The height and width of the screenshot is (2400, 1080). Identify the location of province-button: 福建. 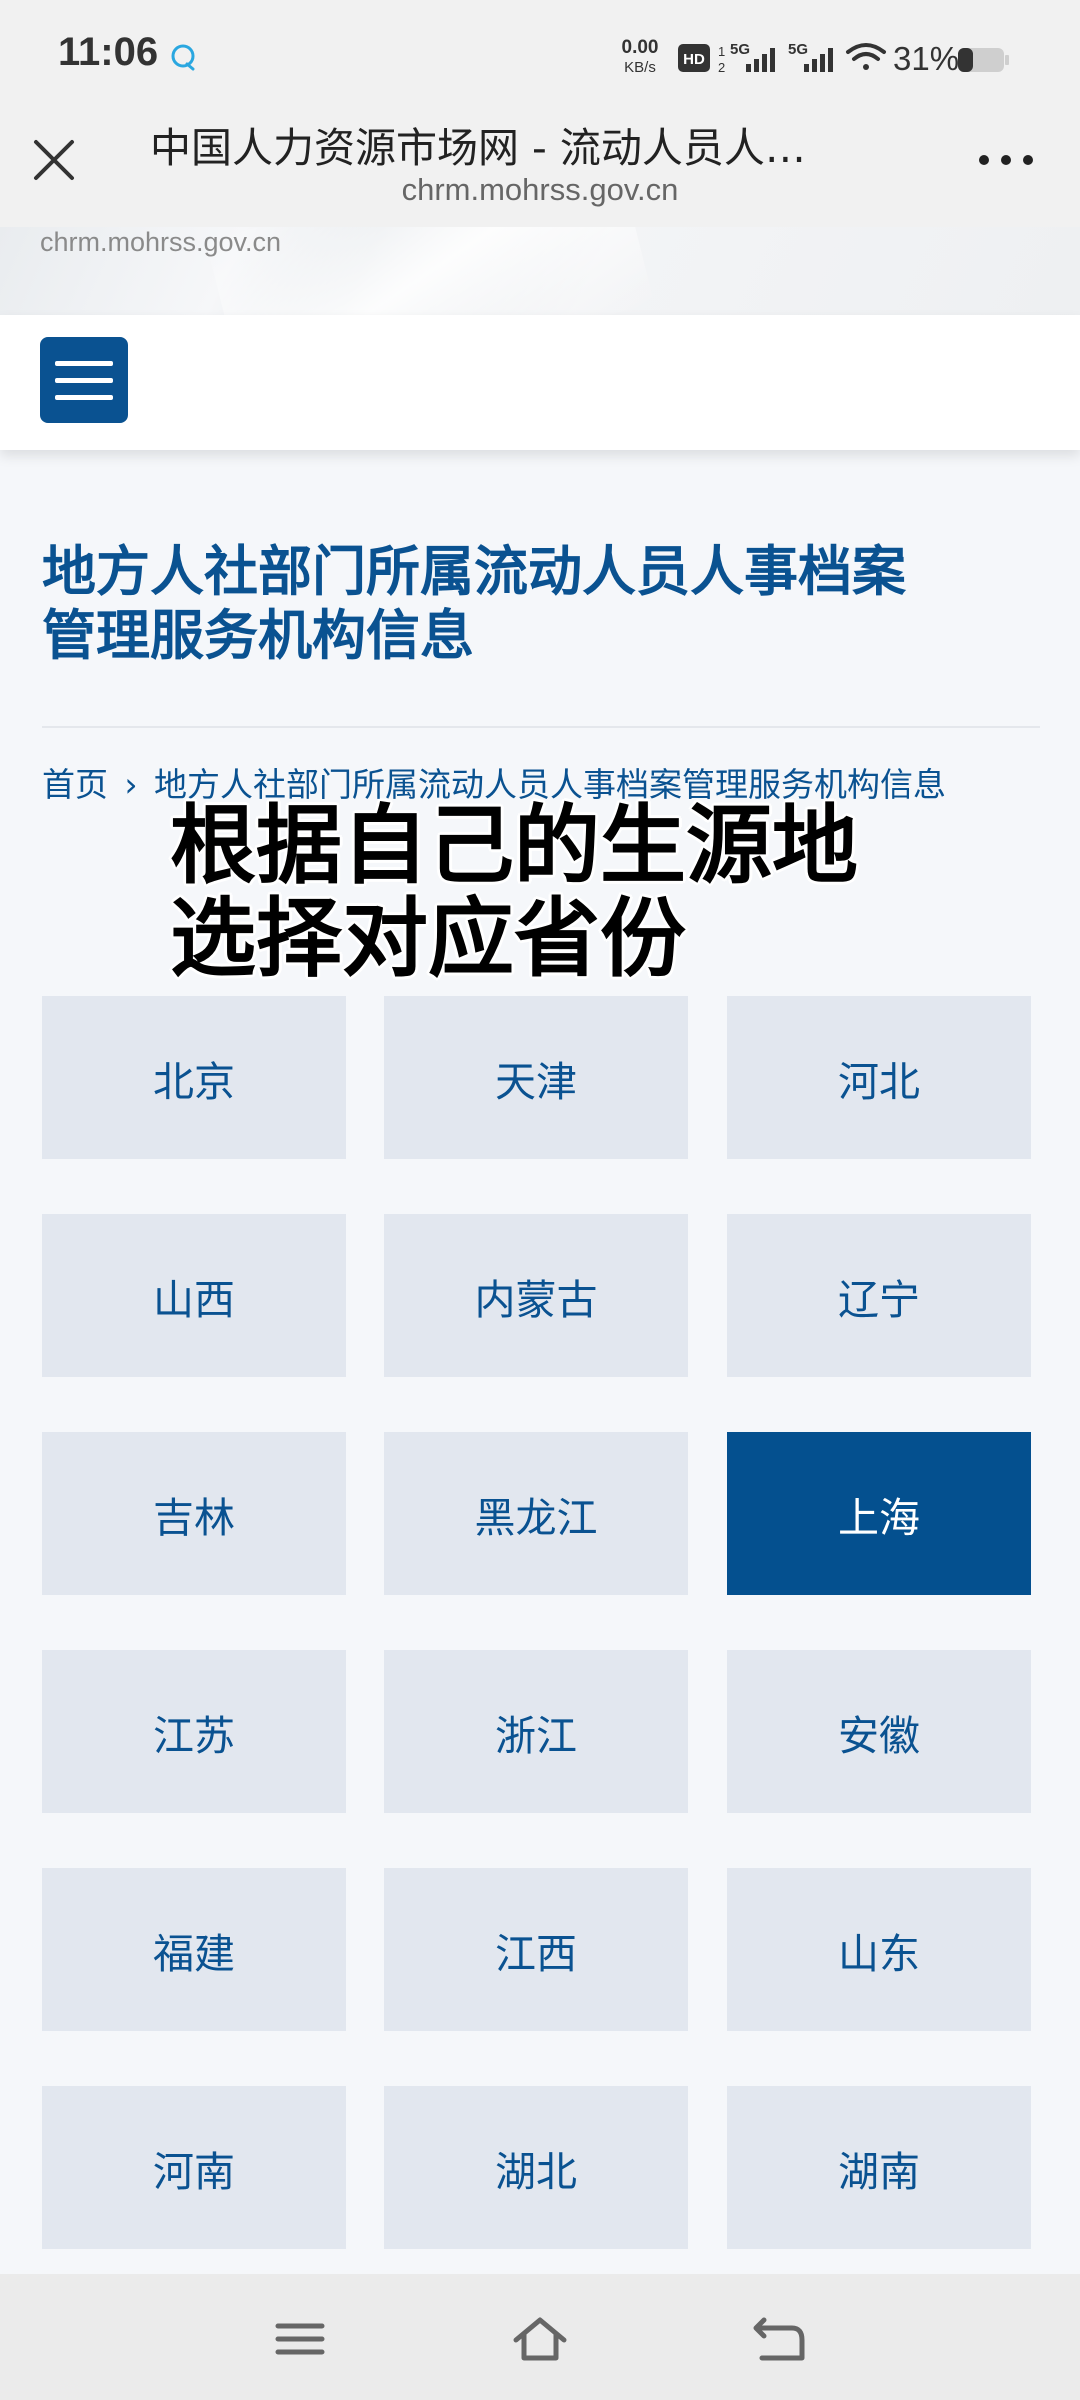
(194, 1949).